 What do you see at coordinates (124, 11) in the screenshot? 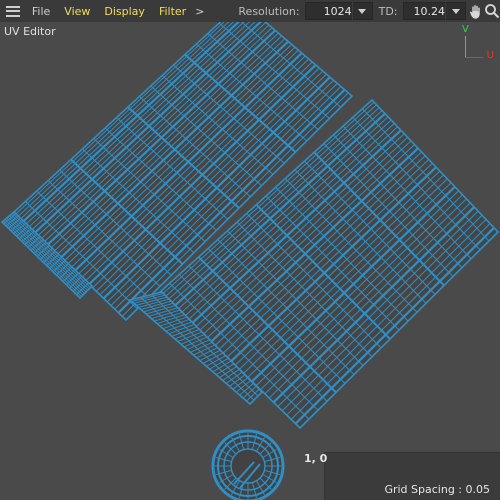
I see `menu-display: Display` at bounding box center [124, 11].